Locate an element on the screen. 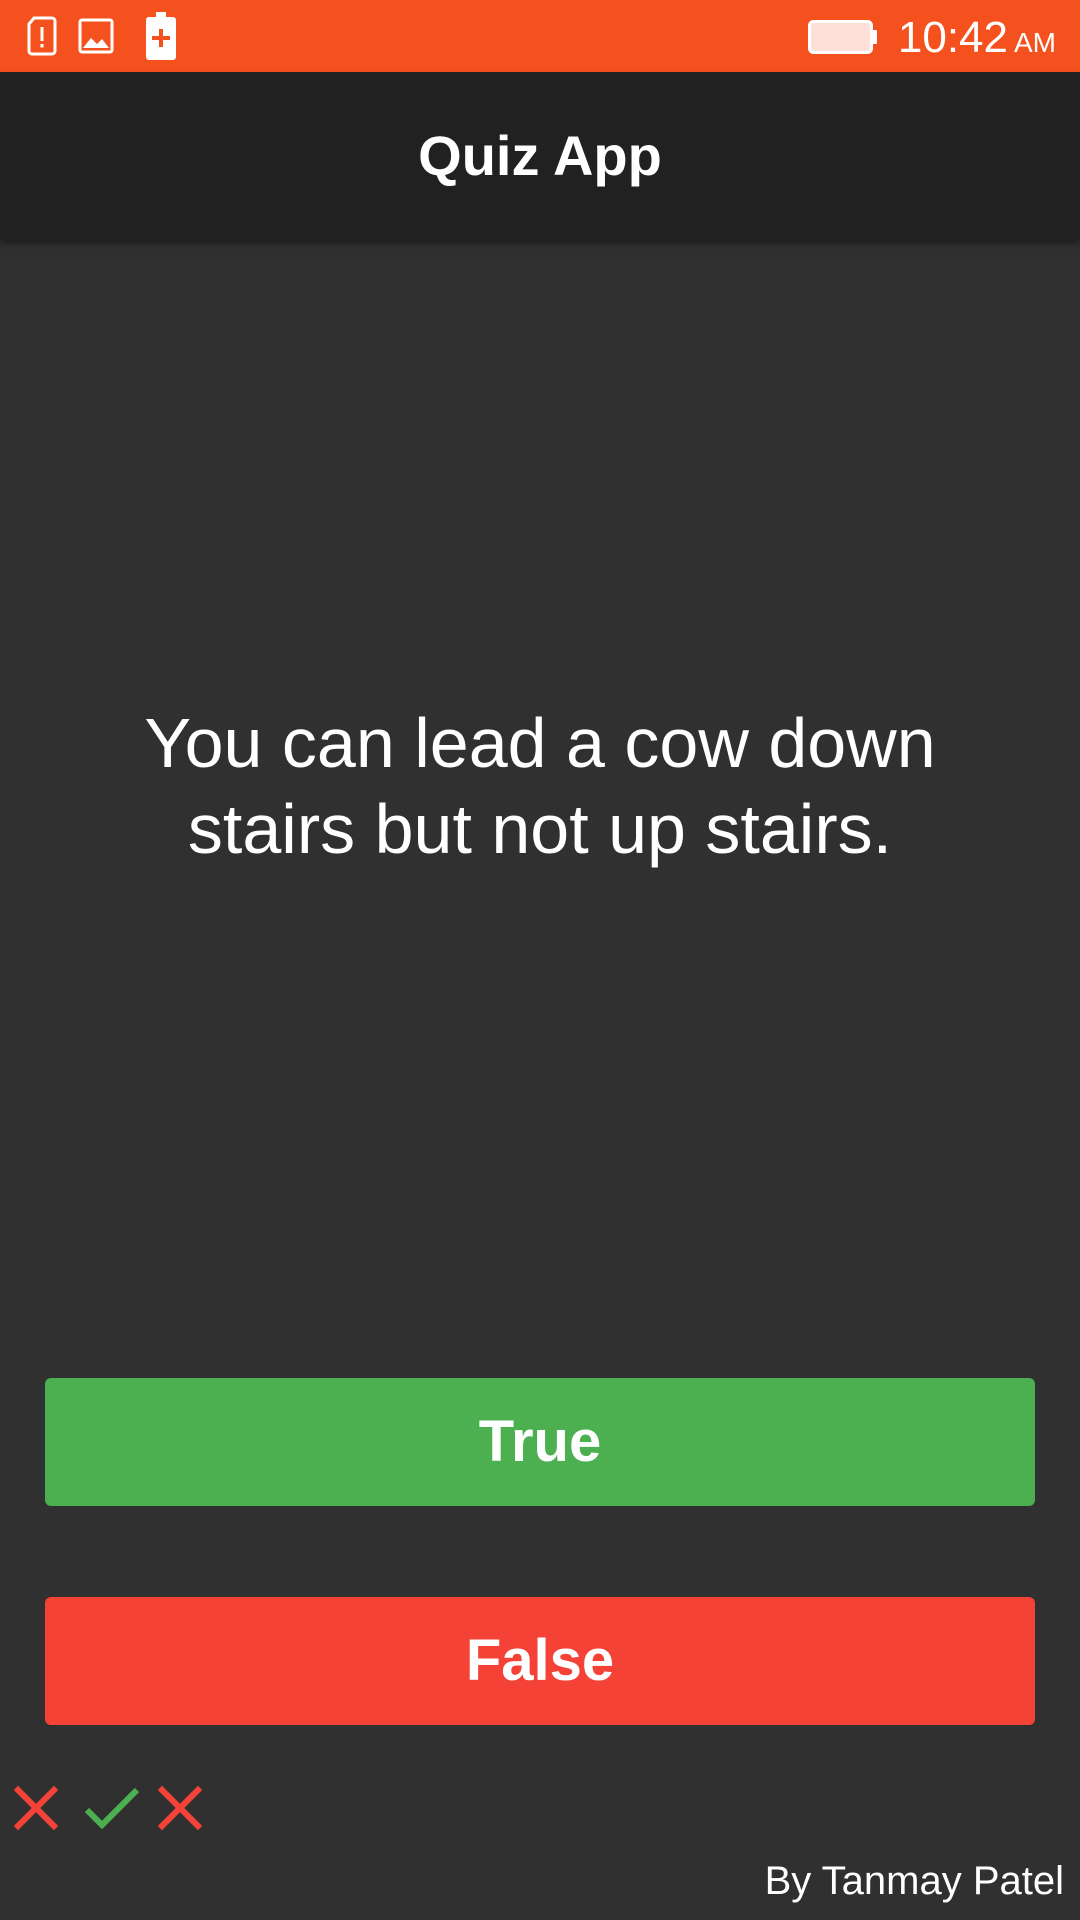  author-credit: By Tanmay Patel is located at coordinates (914, 1881).